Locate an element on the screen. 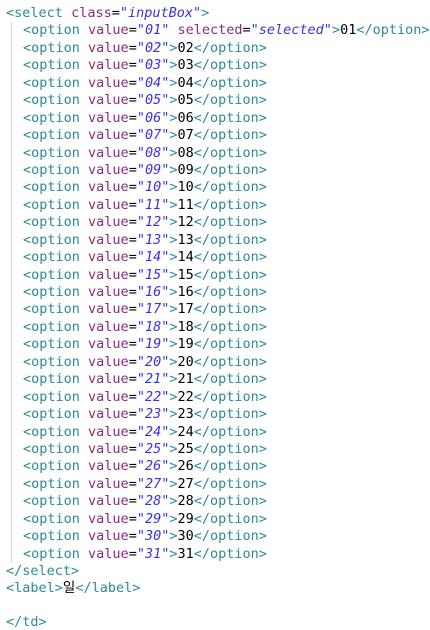 This screenshot has height=630, width=430. option-text: 29 is located at coordinates (185, 518).